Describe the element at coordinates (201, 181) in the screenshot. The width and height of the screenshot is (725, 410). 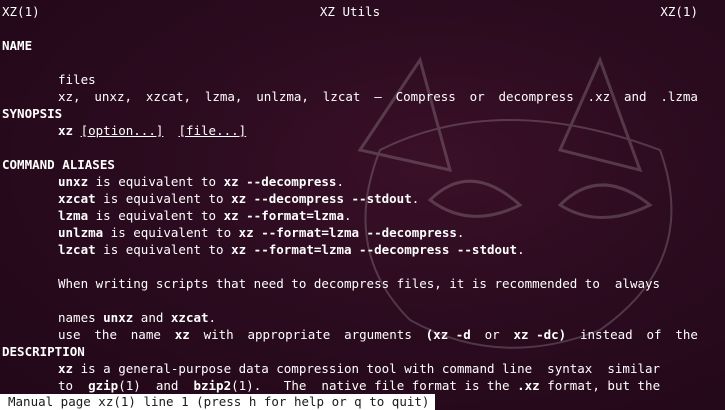
I see `alias-row: unxz is equivalent to xz --decompress.` at that location.